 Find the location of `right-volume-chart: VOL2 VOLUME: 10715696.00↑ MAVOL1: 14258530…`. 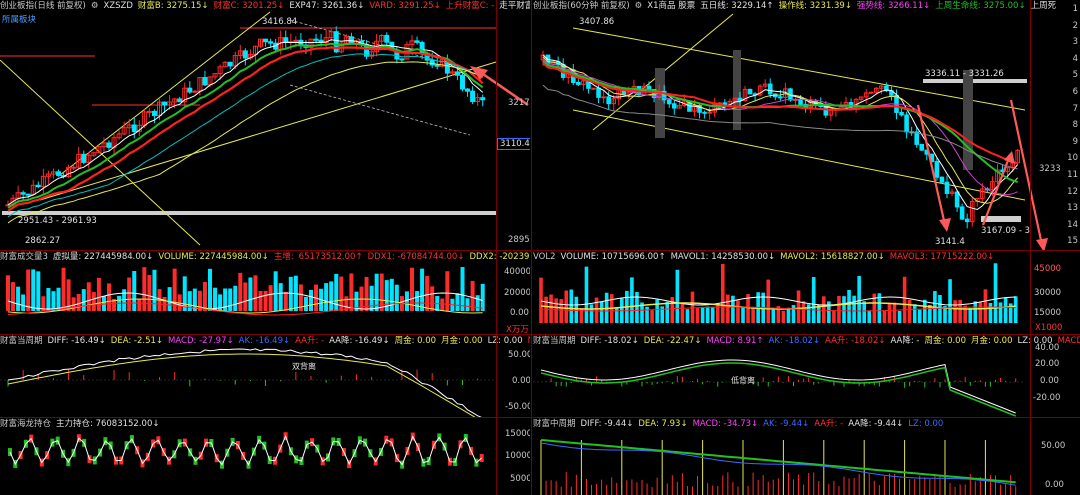

right-volume-chart: VOL2 VOLUME: 10715696.00↑ MAVOL1: 14258530… is located at coordinates (806, 292).